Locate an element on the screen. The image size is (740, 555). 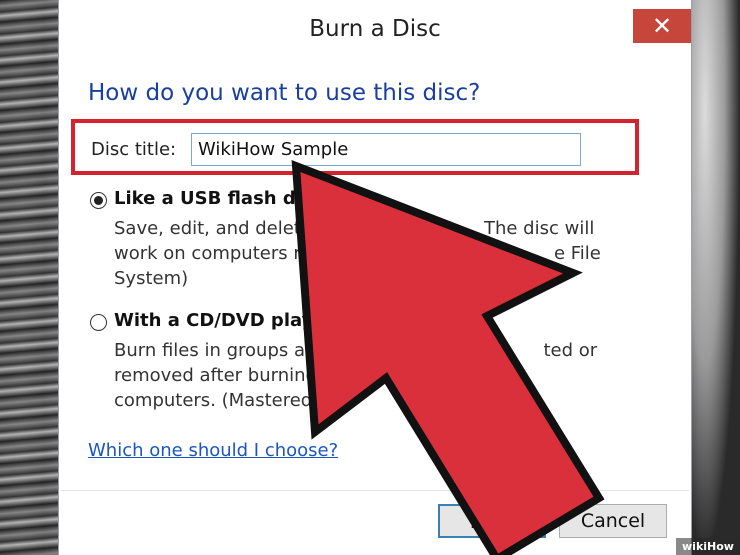
disc-title-input is located at coordinates (386, 149).